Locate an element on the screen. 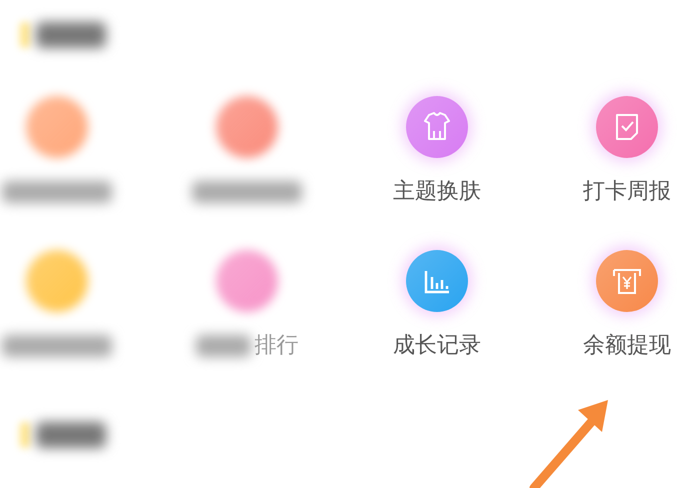  menu-item-label: 排行 is located at coordinates (276, 346).